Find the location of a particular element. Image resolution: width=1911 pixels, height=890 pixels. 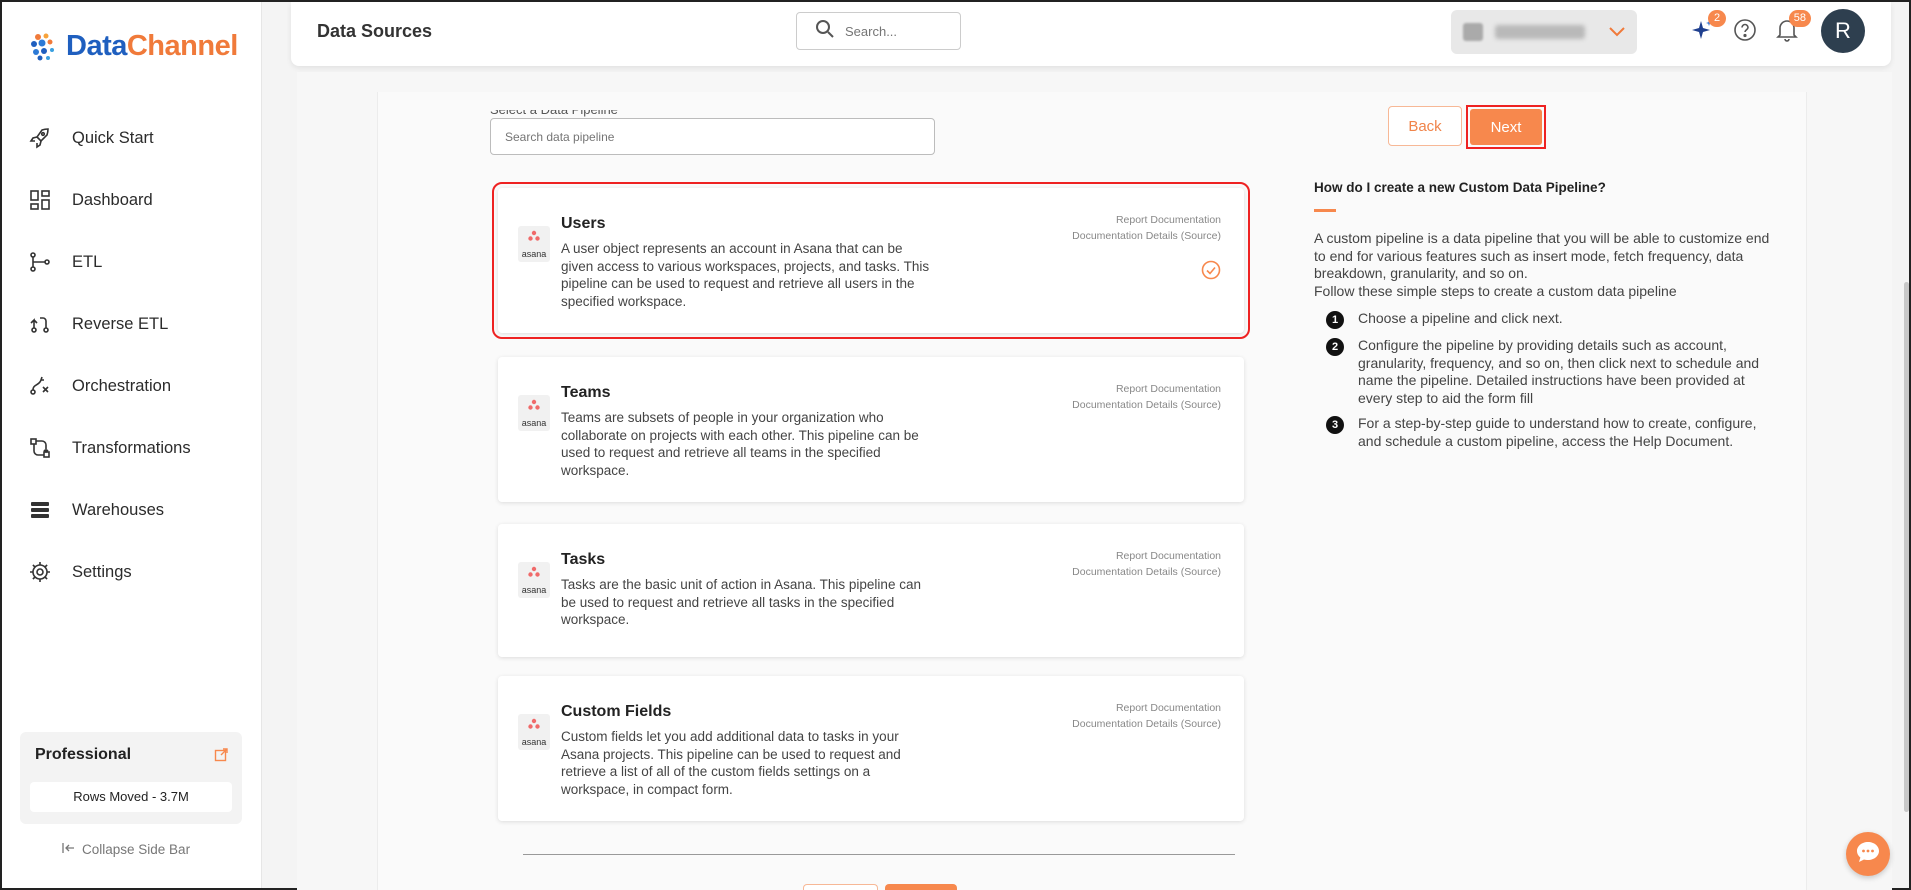

sidebar-item-label: Warehouses is located at coordinates (118, 509).